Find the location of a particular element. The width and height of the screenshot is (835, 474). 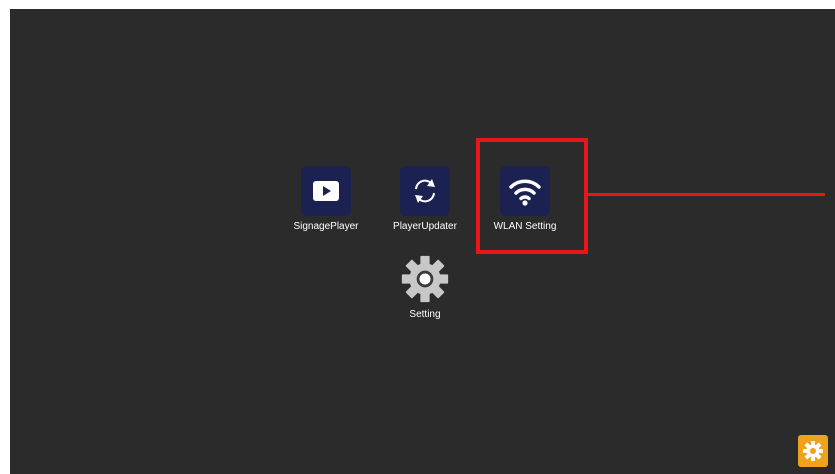

app-player-updater: PlayerUpdater is located at coordinates (425, 199).